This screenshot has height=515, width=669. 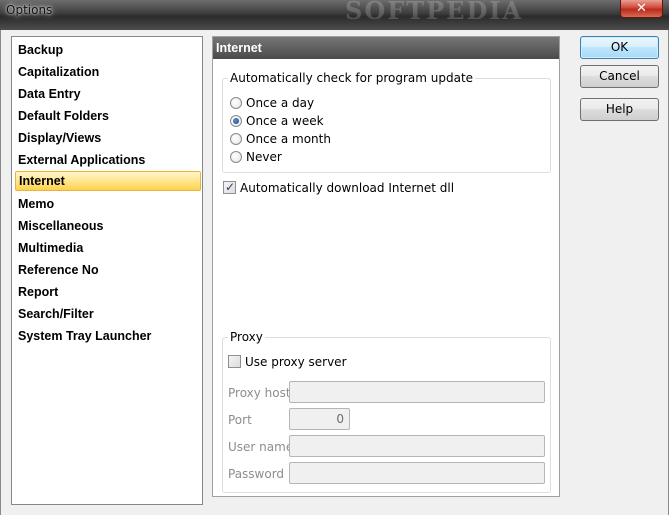 What do you see at coordinates (29, 10) in the screenshot?
I see `window-title: Options` at bounding box center [29, 10].